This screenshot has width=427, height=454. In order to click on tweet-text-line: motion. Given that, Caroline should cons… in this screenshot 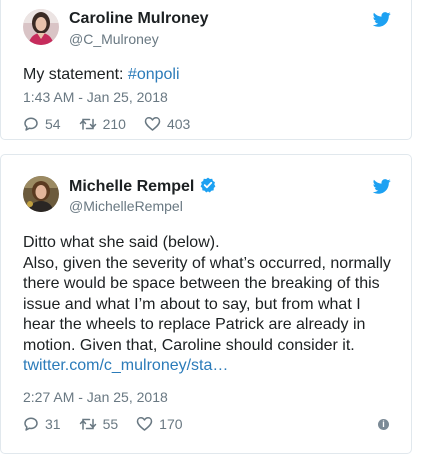, I will do `click(189, 345)`.